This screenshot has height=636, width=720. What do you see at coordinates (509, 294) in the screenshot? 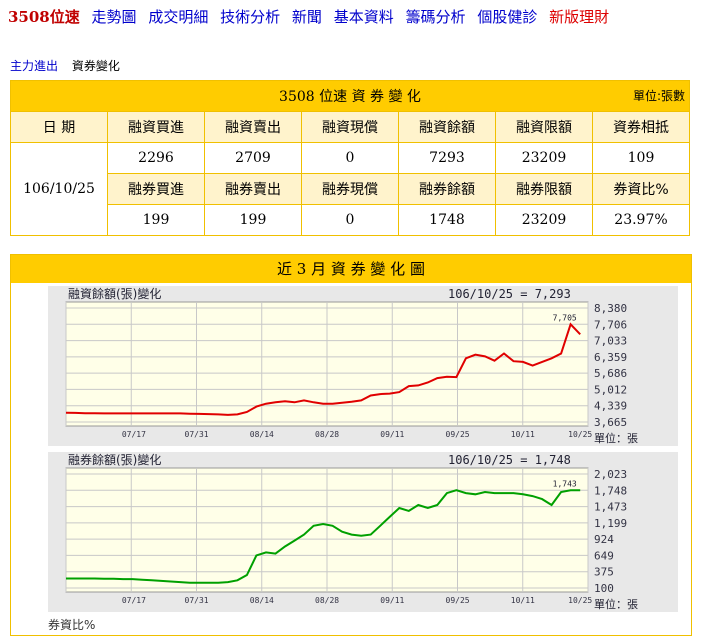
I see `latest-value-label: 106/10/25 = 7,293` at bounding box center [509, 294].